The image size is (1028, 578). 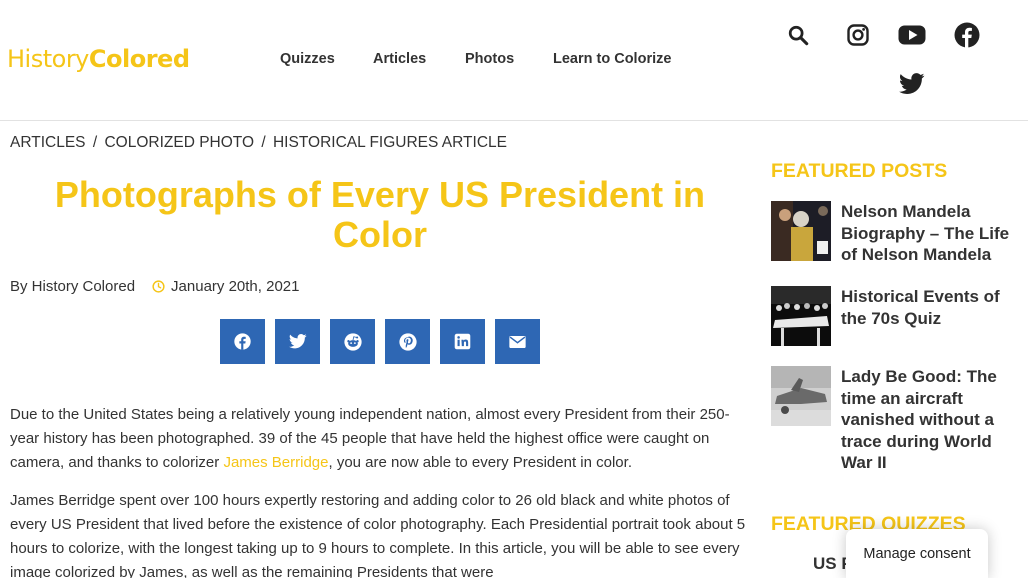 What do you see at coordinates (801, 231) in the screenshot?
I see `post-thumbnail-mandela` at bounding box center [801, 231].